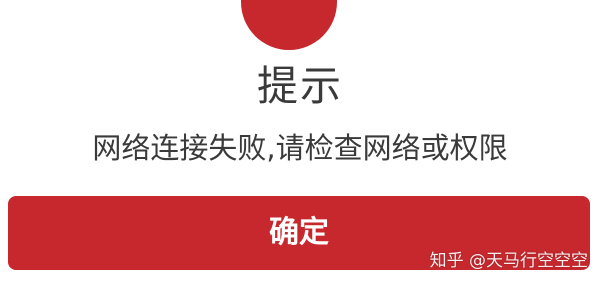 The width and height of the screenshot is (600, 285). What do you see at coordinates (300, 148) in the screenshot?
I see `dialog-message: 网络连接失败,请检查网络或权限` at bounding box center [300, 148].